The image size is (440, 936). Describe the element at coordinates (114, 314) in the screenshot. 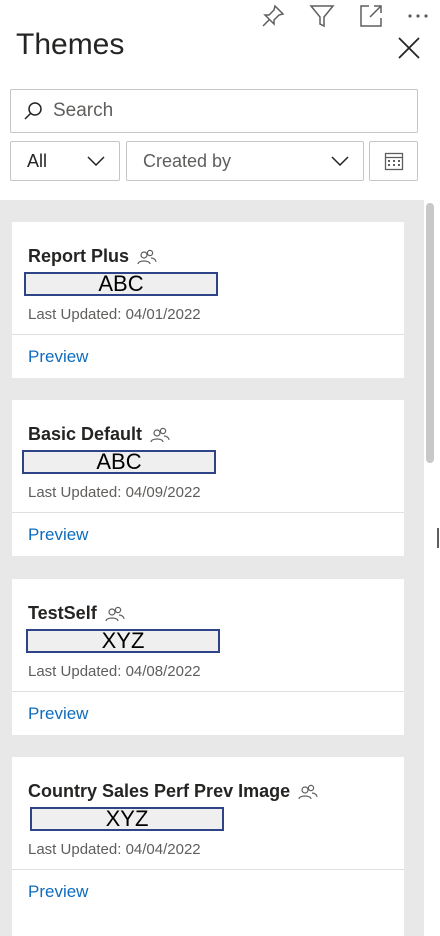

I see `last-updated: Last Updated: 04/01/2022` at that location.